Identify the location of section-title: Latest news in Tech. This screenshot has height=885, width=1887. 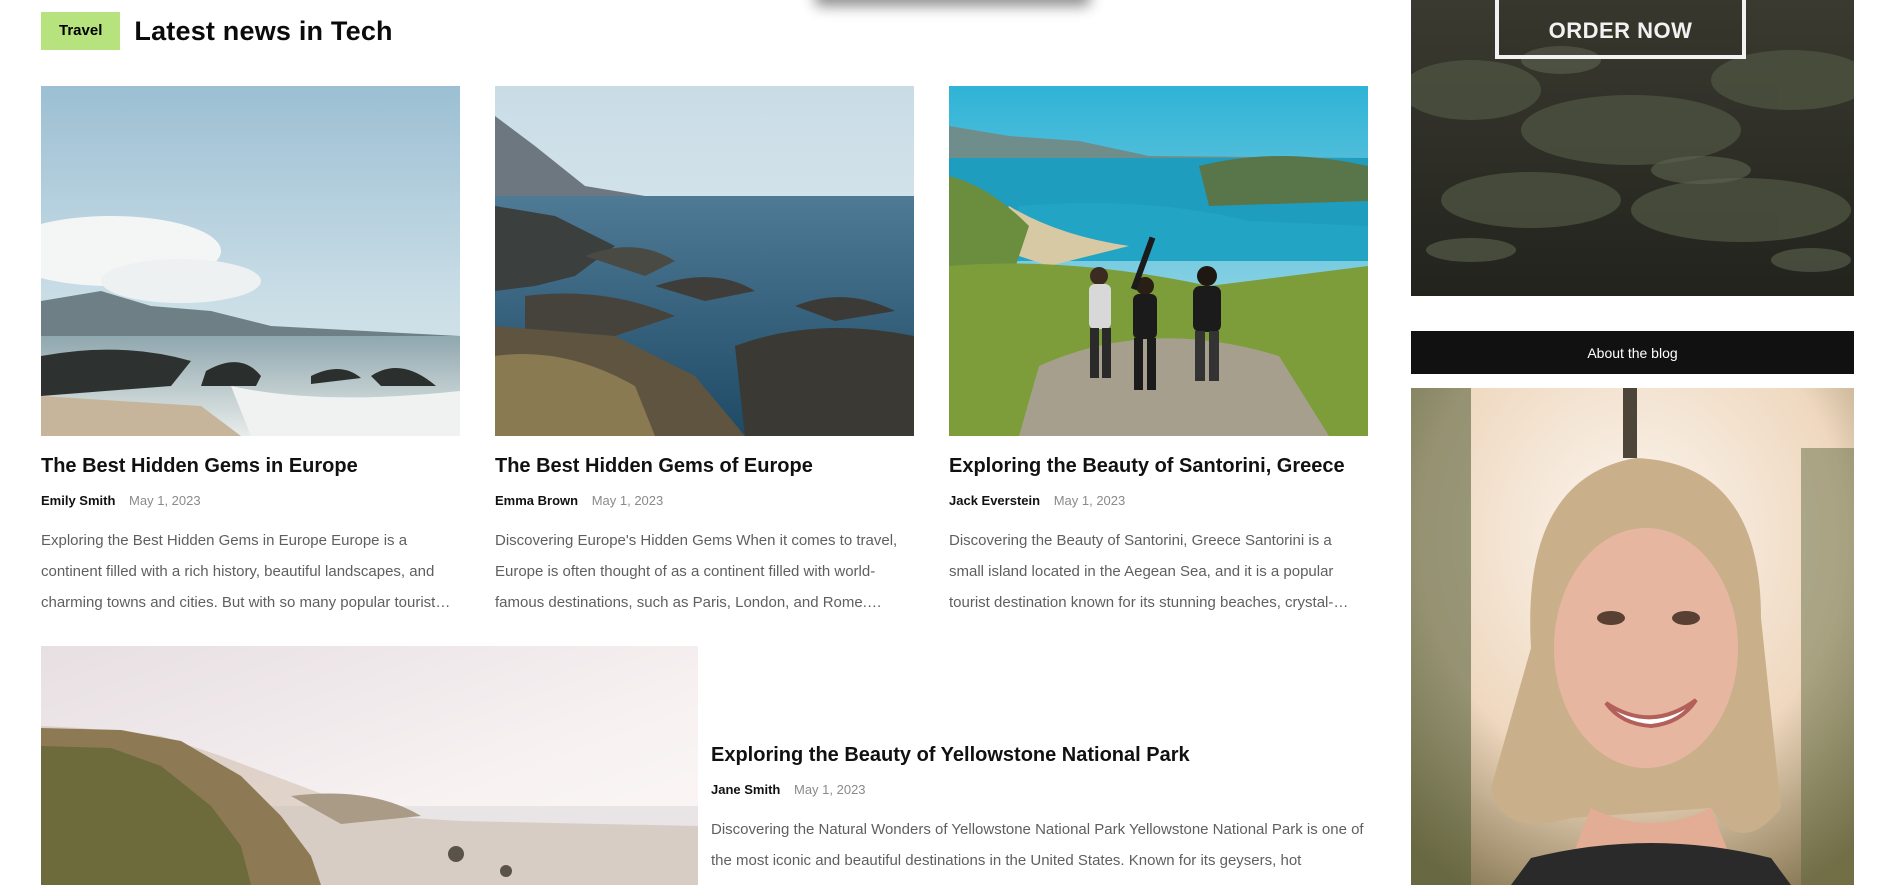
(263, 30).